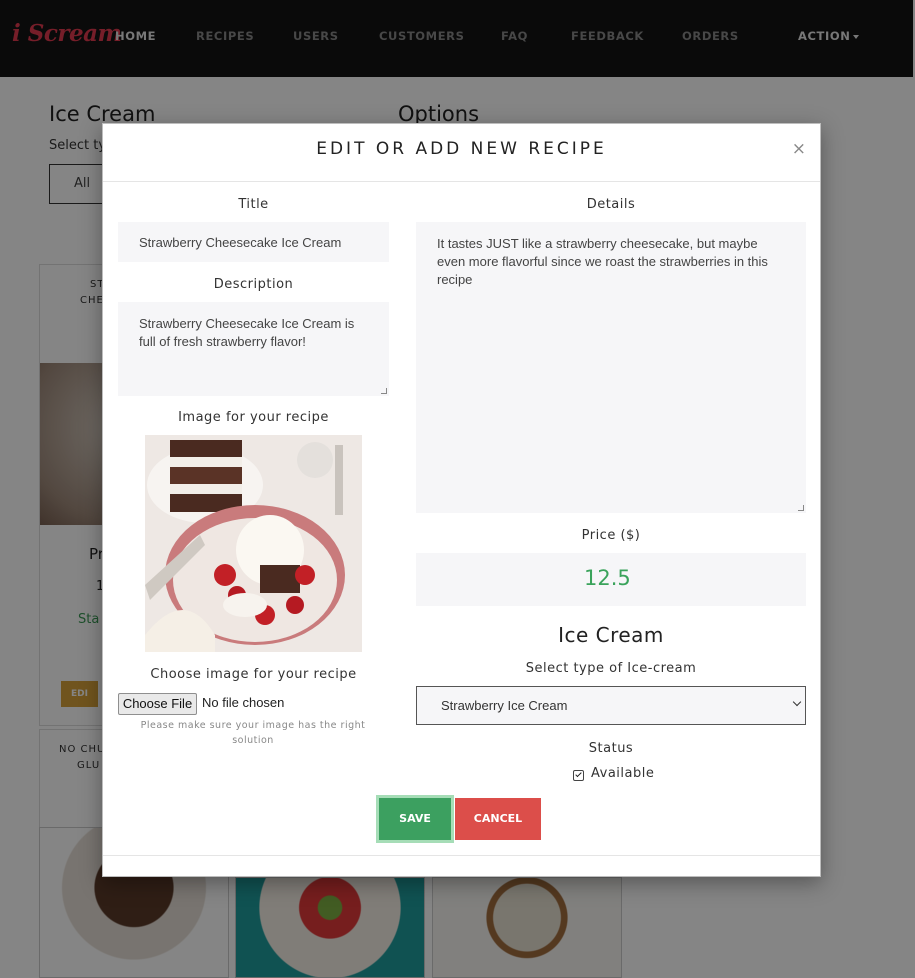 This screenshot has width=915, height=978. I want to click on details-label: Details, so click(611, 204).